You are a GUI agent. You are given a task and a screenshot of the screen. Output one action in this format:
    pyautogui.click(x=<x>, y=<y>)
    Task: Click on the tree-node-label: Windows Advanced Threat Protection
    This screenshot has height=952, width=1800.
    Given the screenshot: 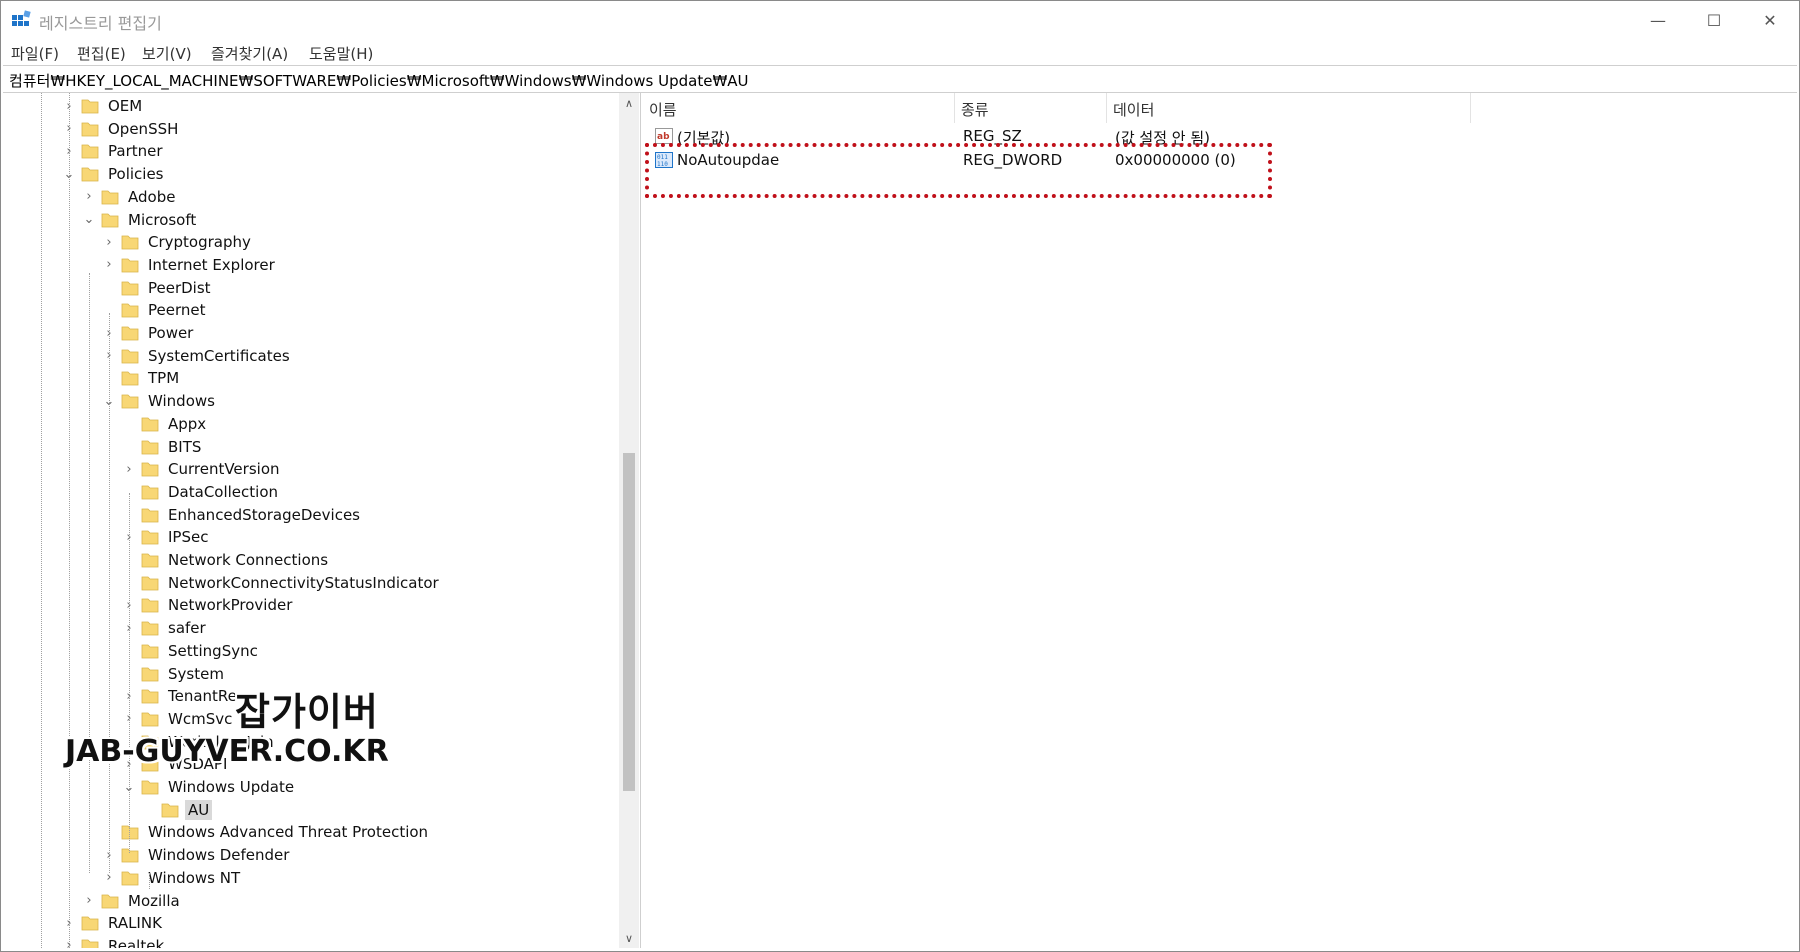 What is the action you would take?
    pyautogui.click(x=288, y=832)
    